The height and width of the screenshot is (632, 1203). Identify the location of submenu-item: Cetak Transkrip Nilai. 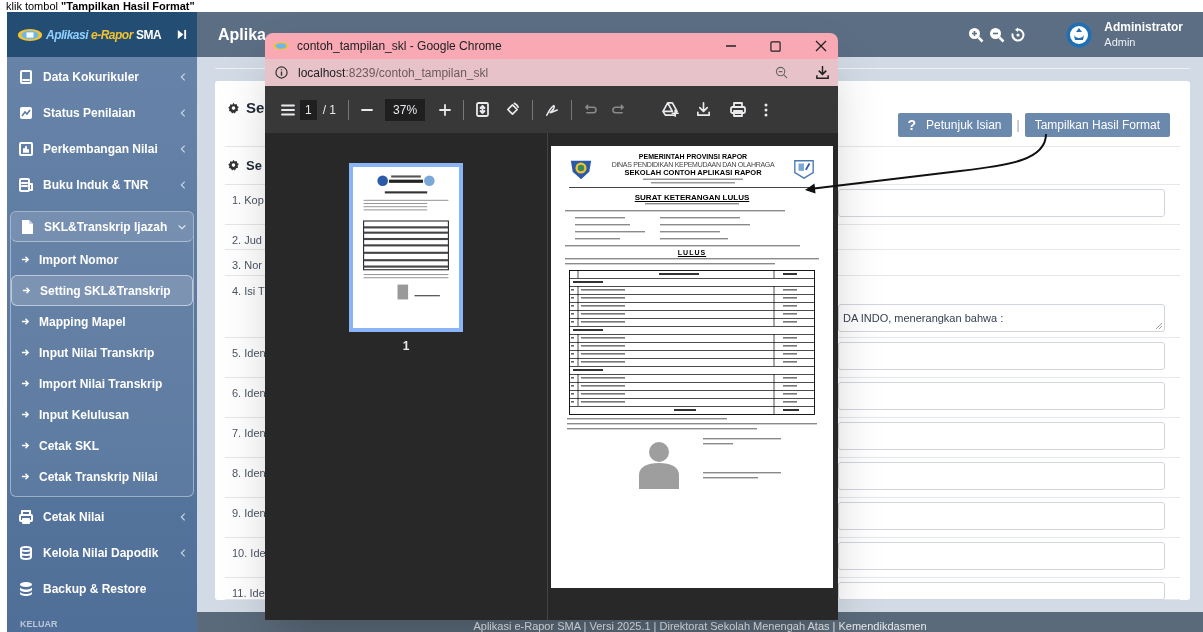
(102, 476).